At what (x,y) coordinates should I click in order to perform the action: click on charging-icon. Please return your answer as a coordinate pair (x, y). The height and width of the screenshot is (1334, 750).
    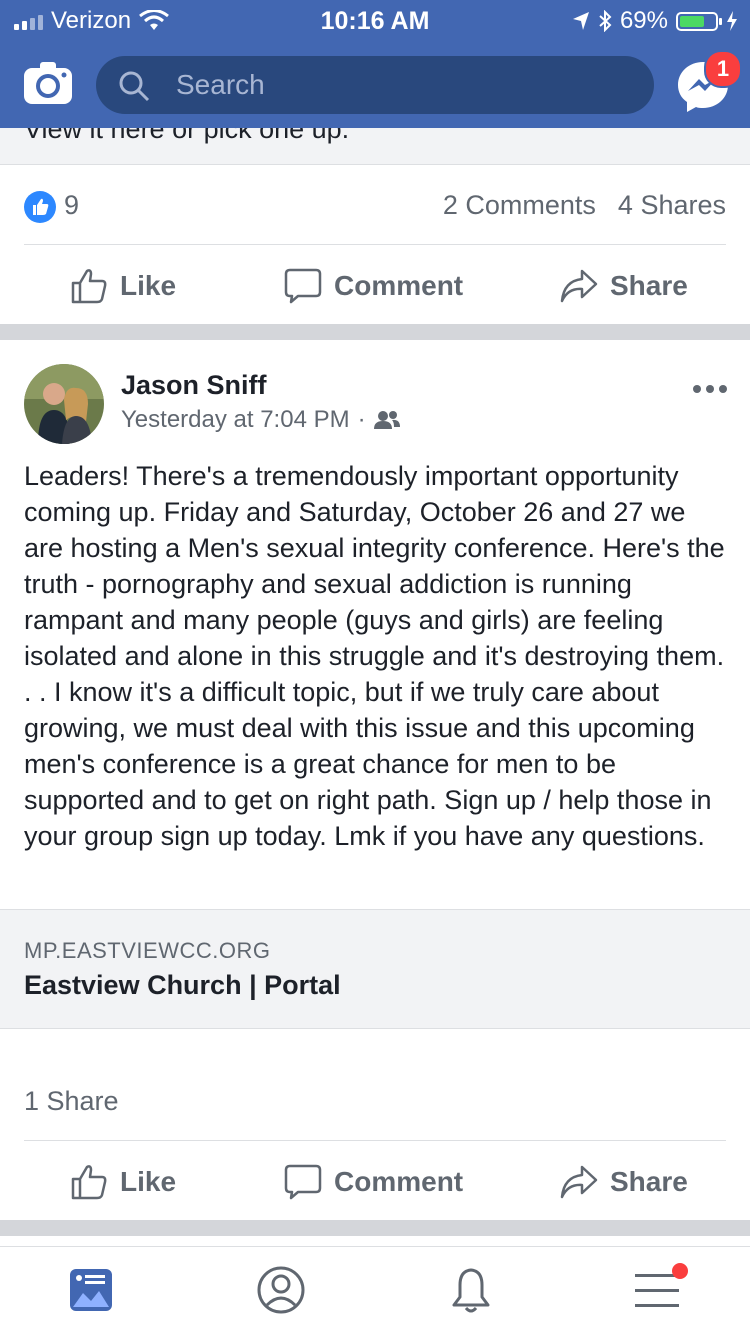
    Looking at the image, I should click on (732, 21).